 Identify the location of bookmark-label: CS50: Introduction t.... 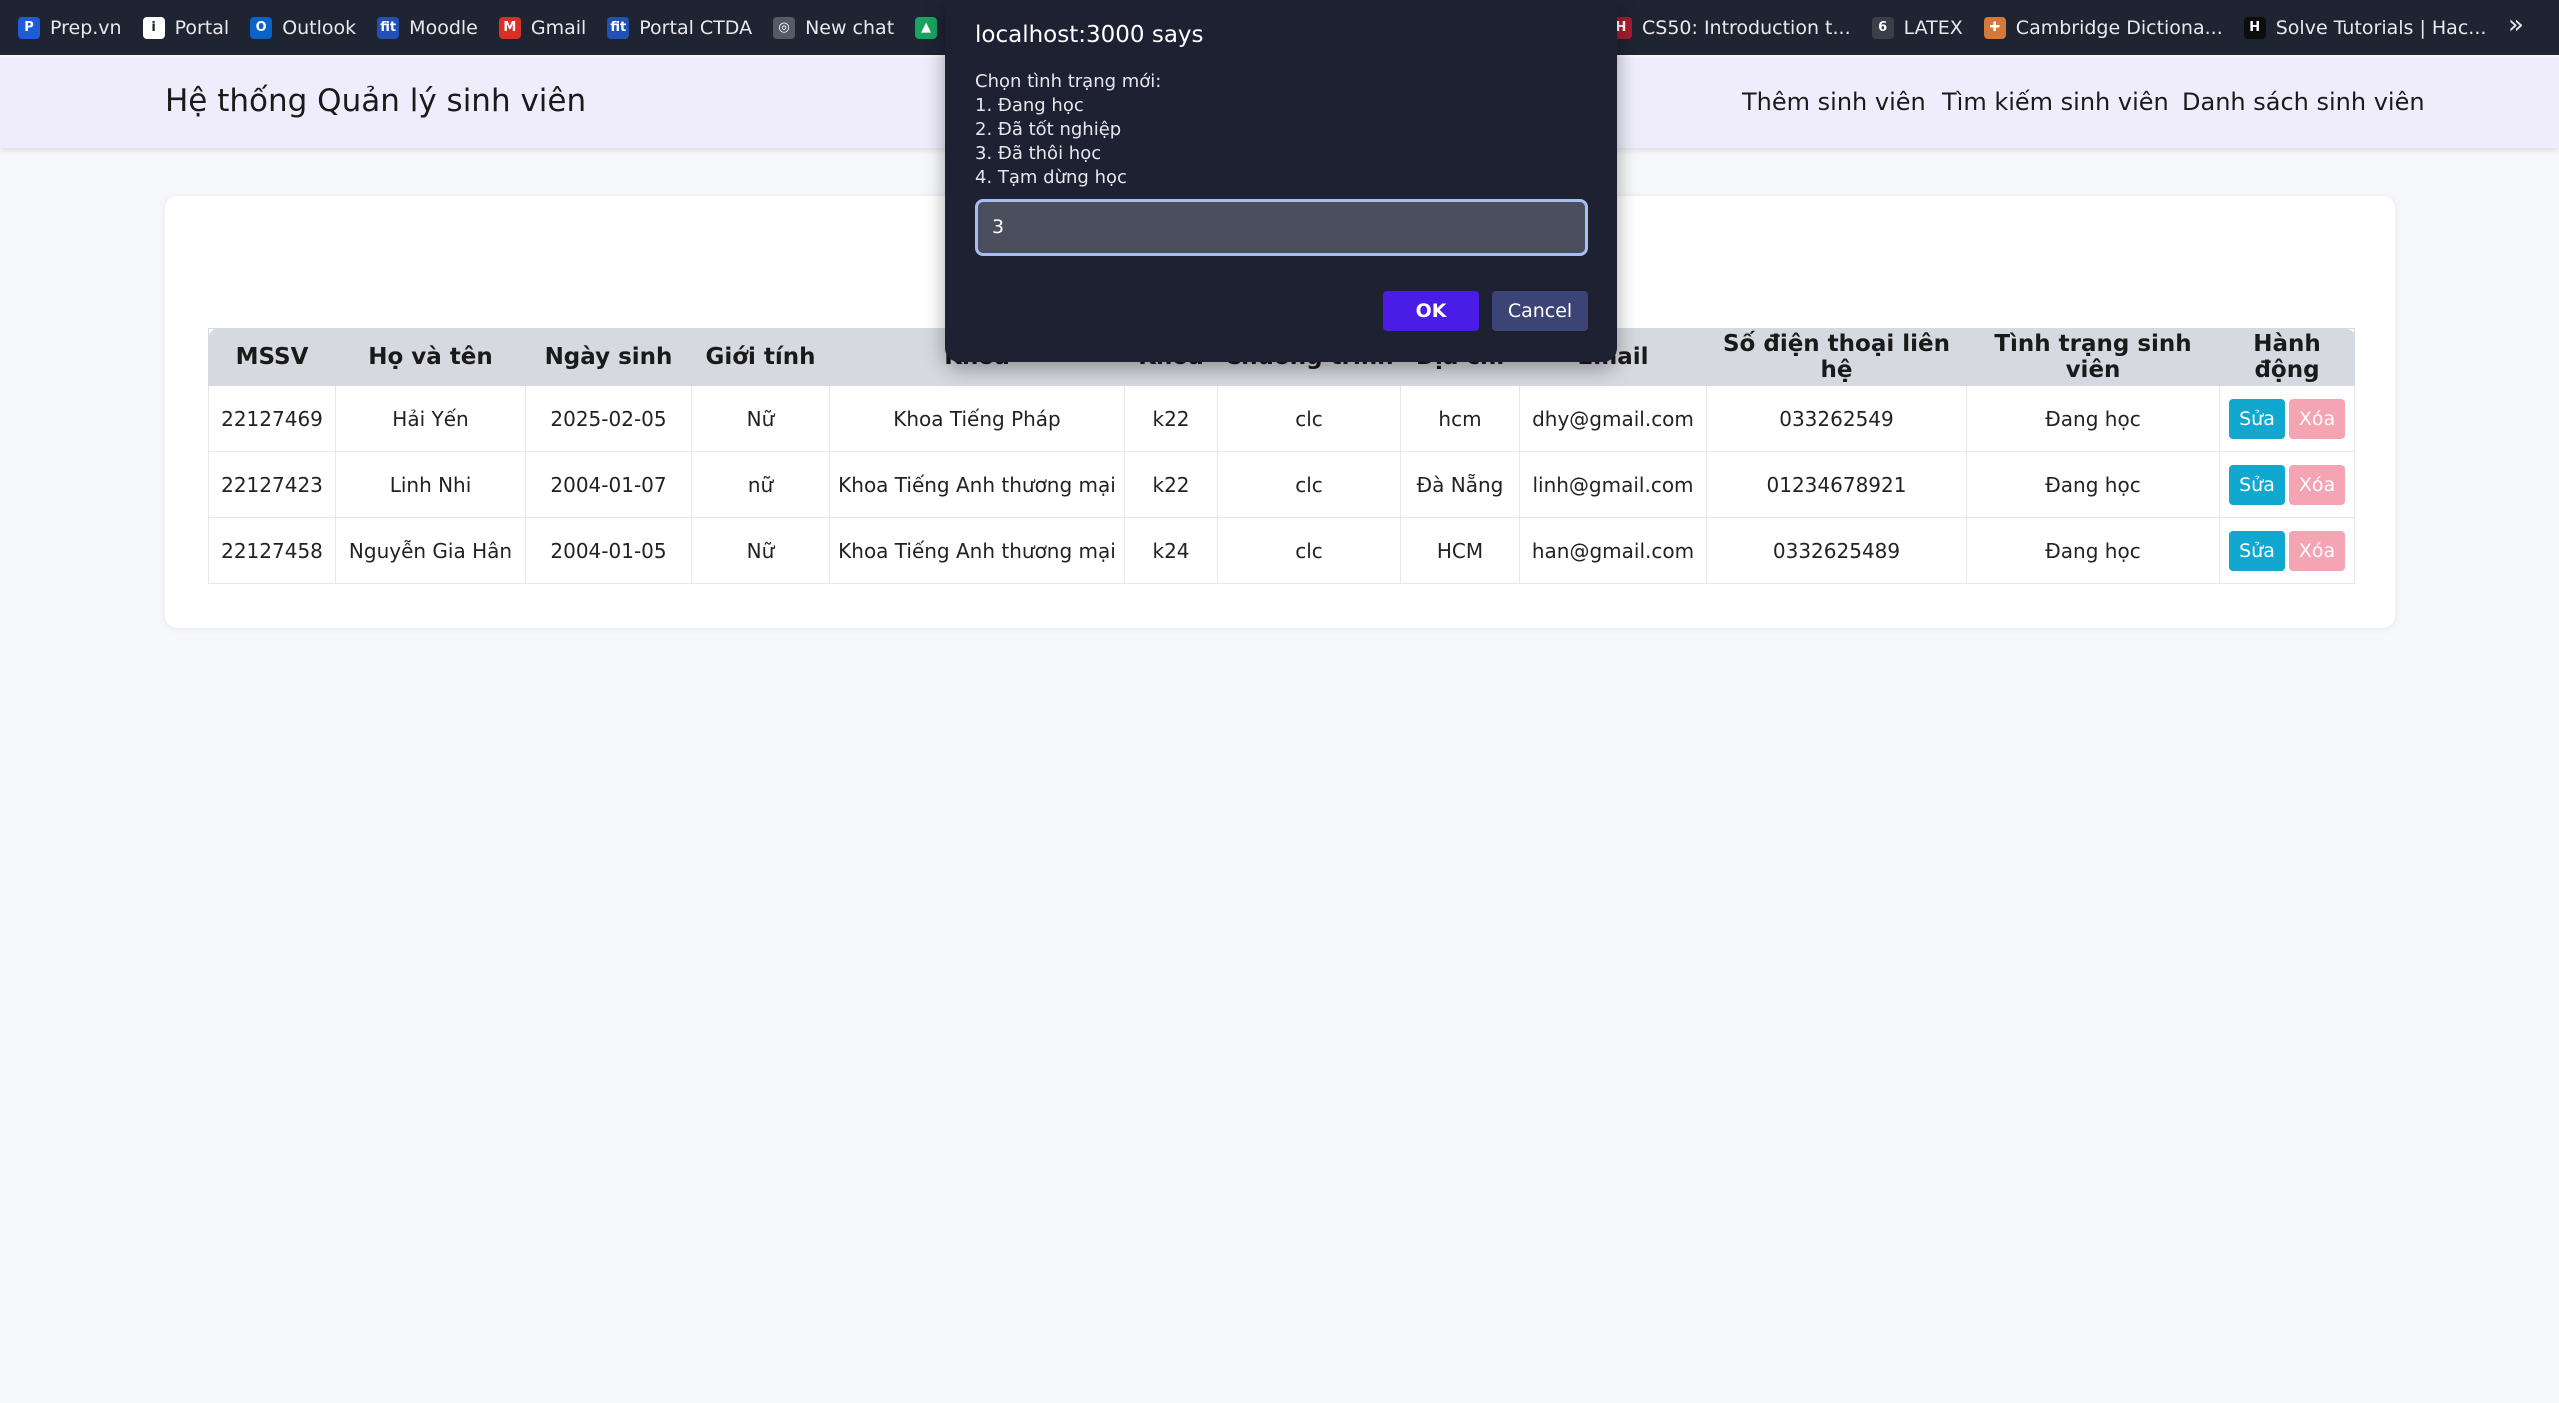
(1746, 27).